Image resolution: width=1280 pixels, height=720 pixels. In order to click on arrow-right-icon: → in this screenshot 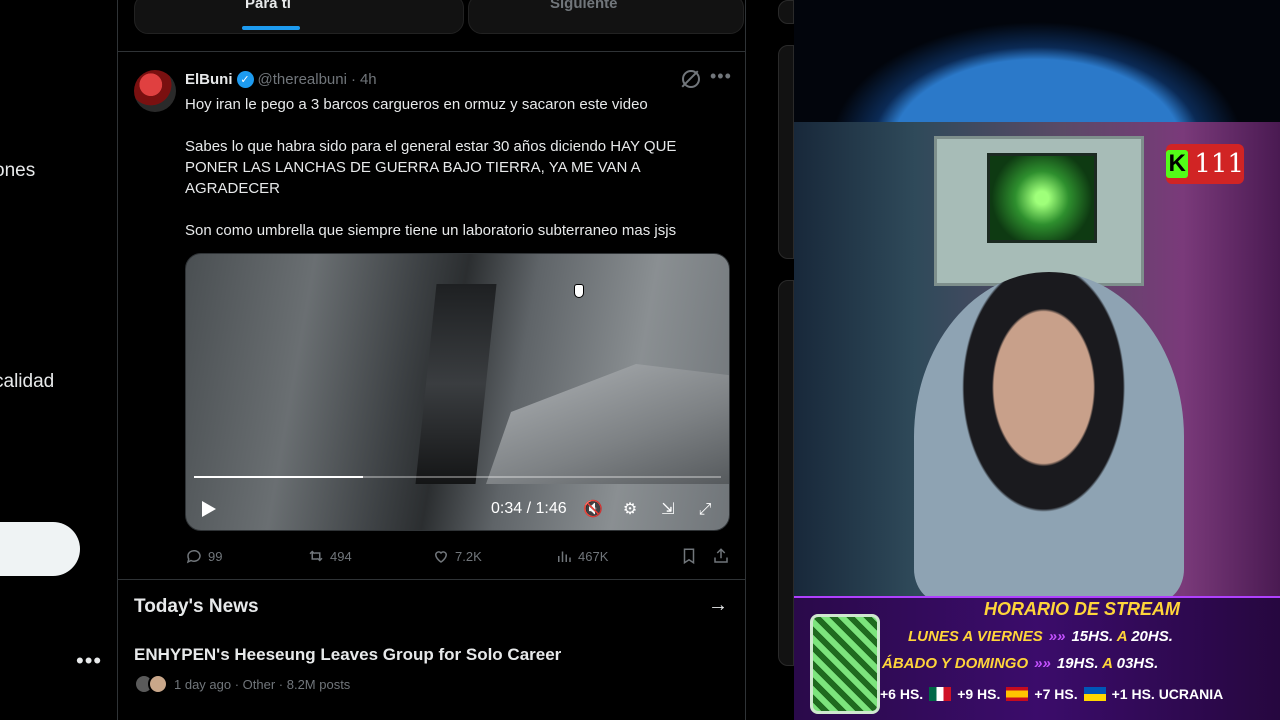, I will do `click(718, 605)`.